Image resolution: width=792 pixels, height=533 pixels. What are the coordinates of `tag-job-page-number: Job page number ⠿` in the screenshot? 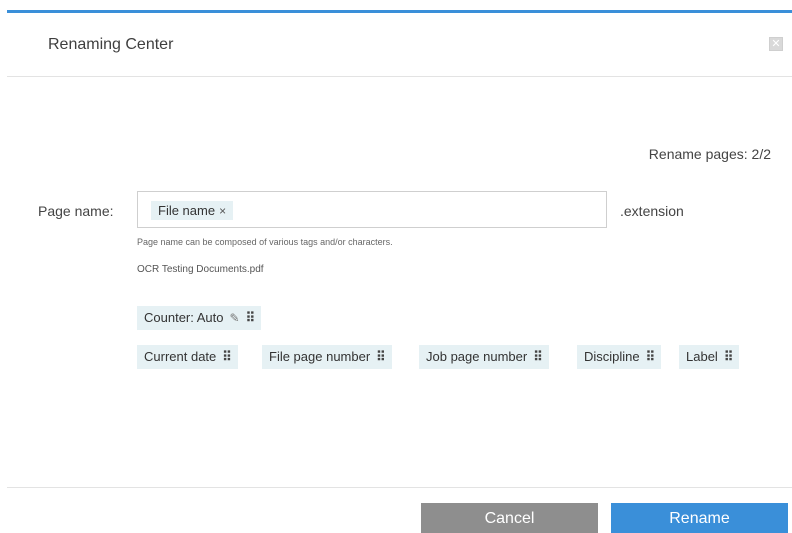 It's located at (484, 357).